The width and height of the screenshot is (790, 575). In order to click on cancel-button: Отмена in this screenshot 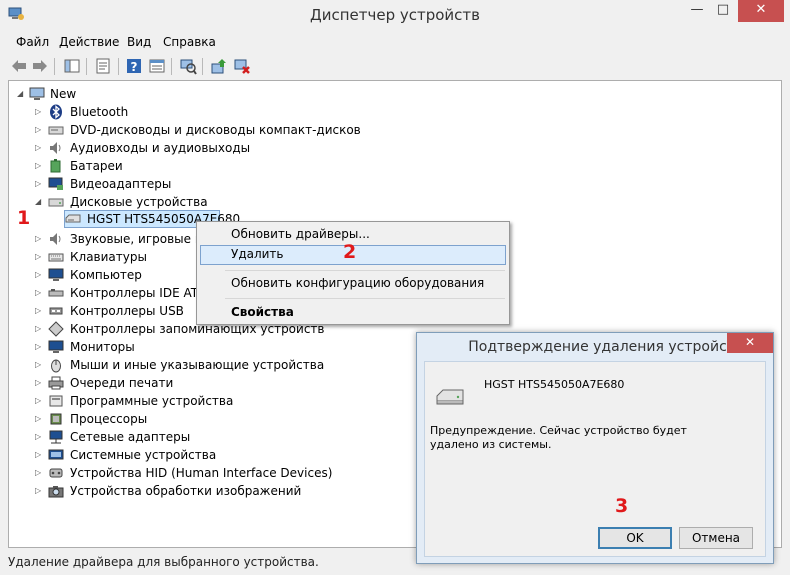, I will do `click(716, 538)`.